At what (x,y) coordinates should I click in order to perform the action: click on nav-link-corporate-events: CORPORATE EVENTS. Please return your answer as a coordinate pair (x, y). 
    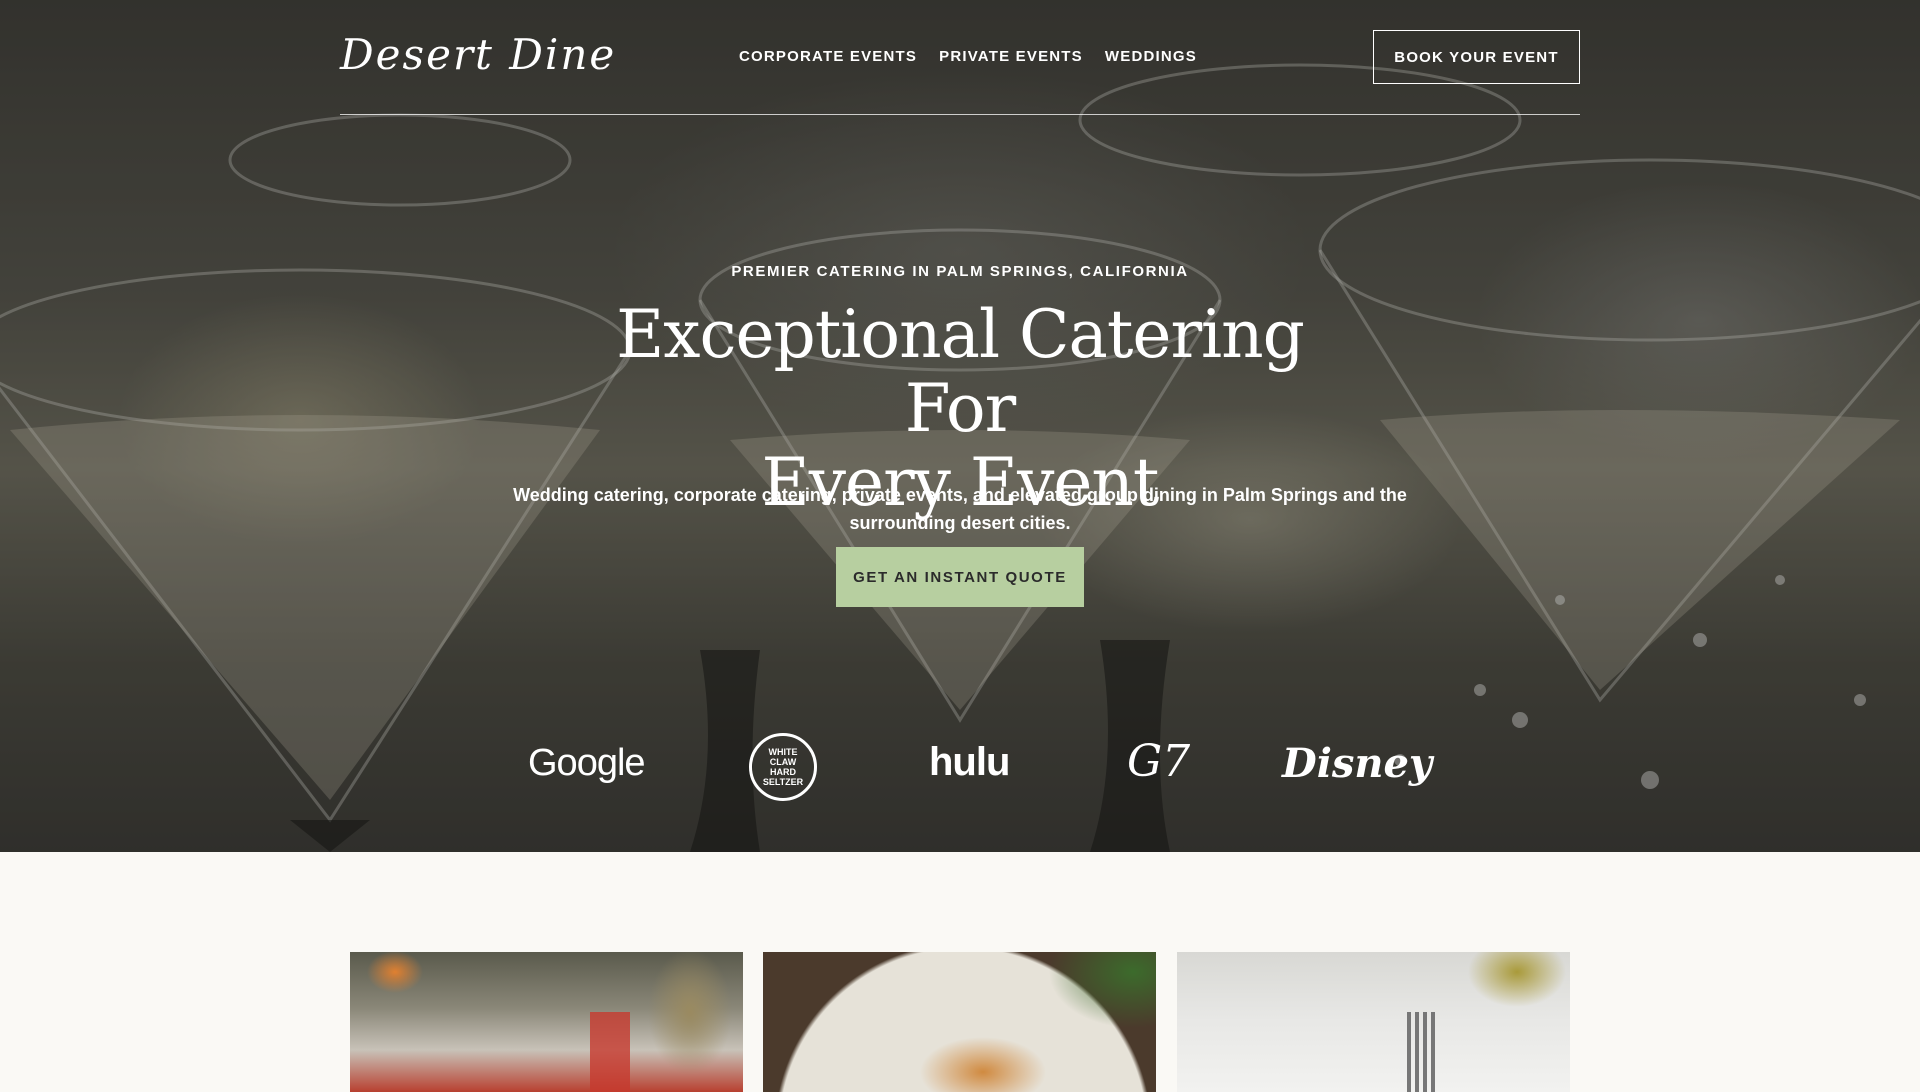
    Looking at the image, I should click on (828, 56).